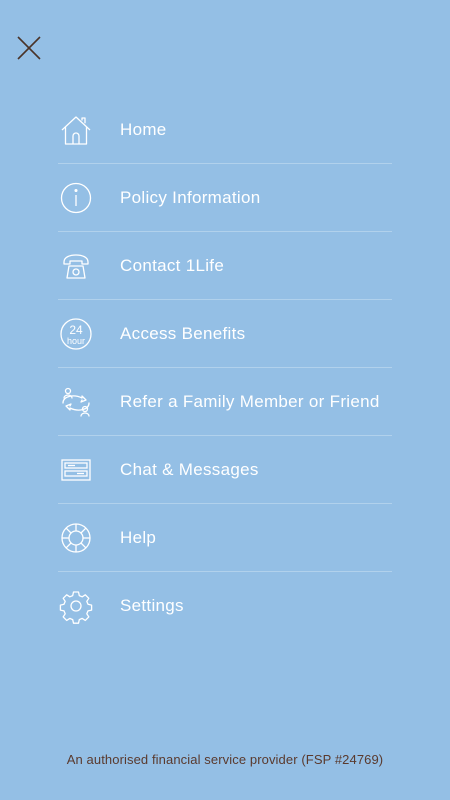 This screenshot has height=800, width=450. I want to click on menu-item-policy-information: Policy Information, so click(225, 198).